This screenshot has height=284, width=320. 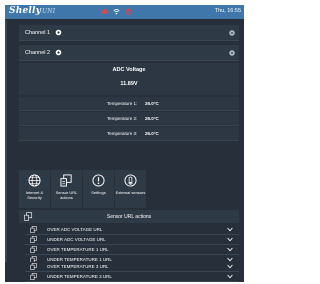 I want to click on tile-internet-security: Internet & Security, so click(x=34, y=189).